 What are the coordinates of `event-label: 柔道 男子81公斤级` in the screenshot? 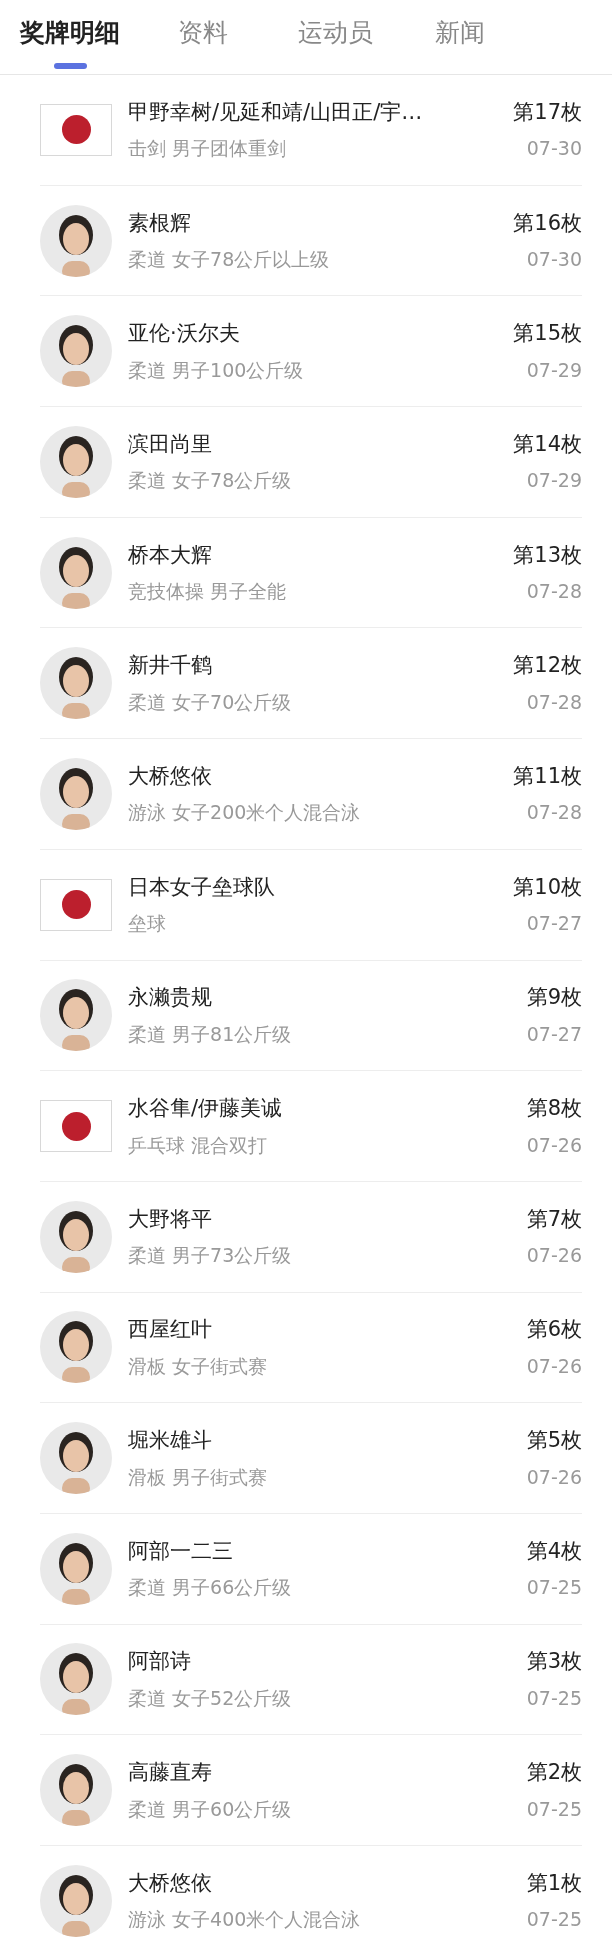 It's located at (210, 1034).